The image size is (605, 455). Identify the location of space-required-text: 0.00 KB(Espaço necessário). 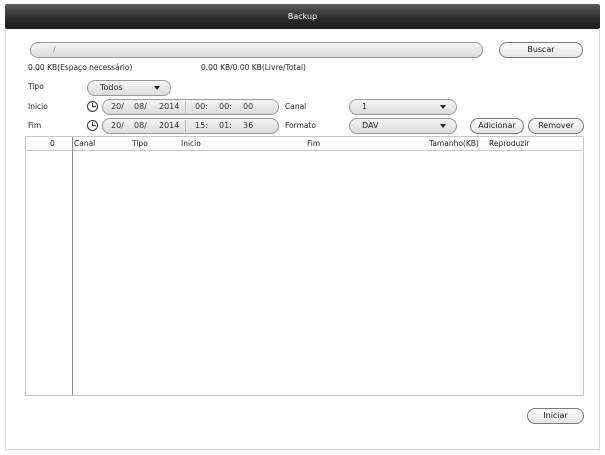
(80, 67).